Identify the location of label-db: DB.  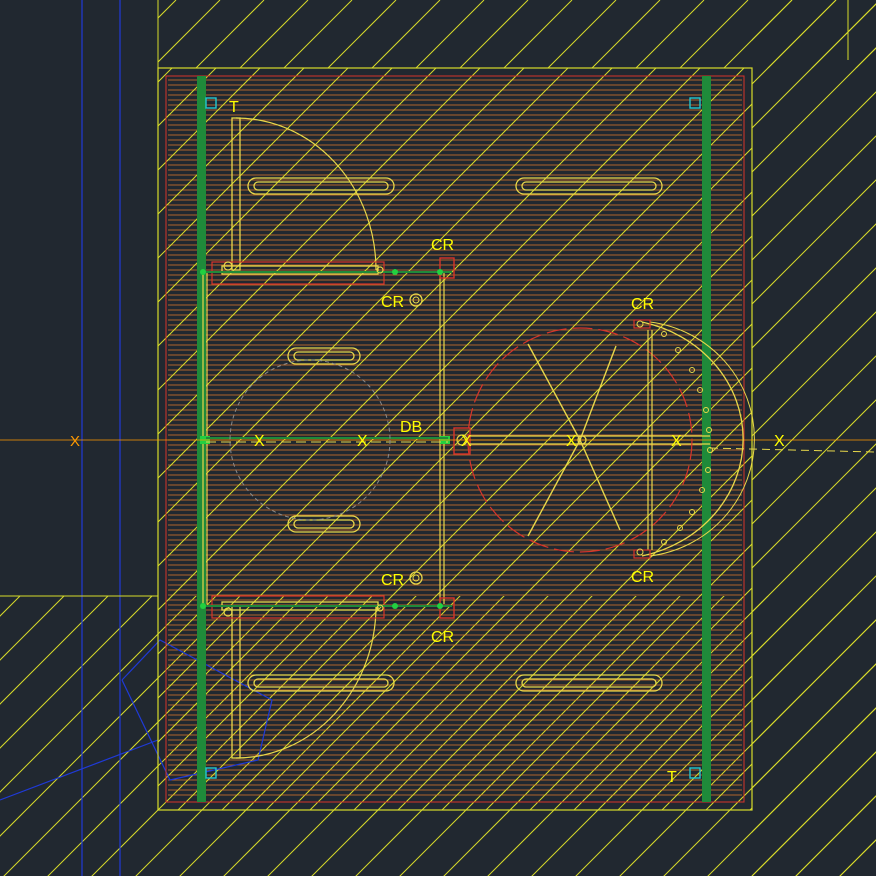
(411, 427).